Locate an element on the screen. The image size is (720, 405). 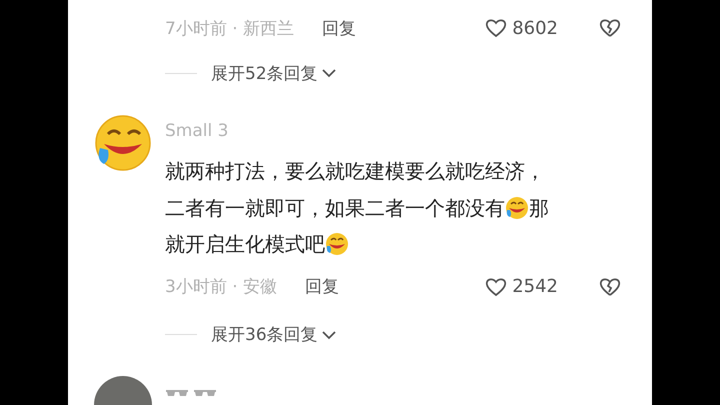
comment-text: 就开启生化模式吧 is located at coordinates (245, 244).